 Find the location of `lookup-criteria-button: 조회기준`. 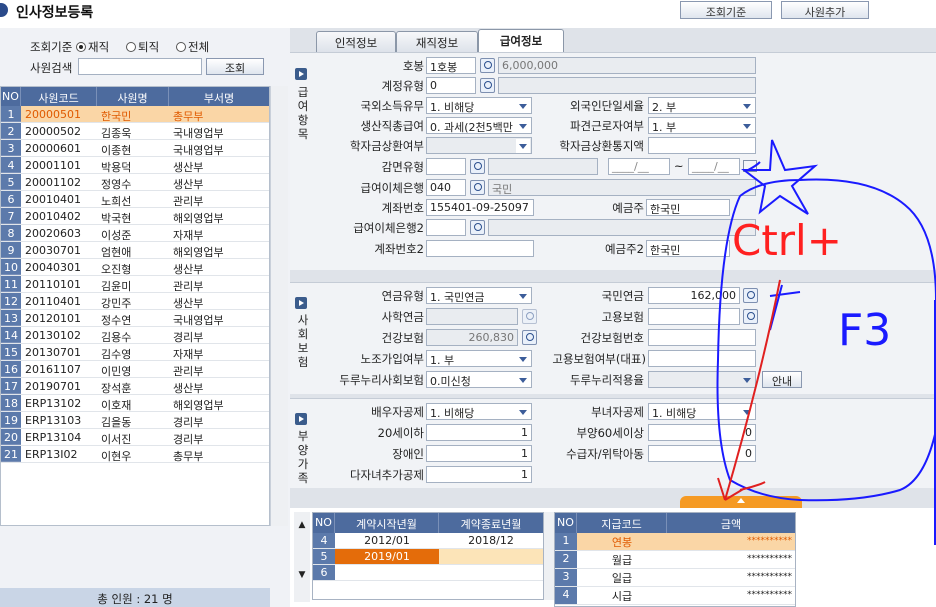

lookup-criteria-button: 조회기준 is located at coordinates (726, 10).